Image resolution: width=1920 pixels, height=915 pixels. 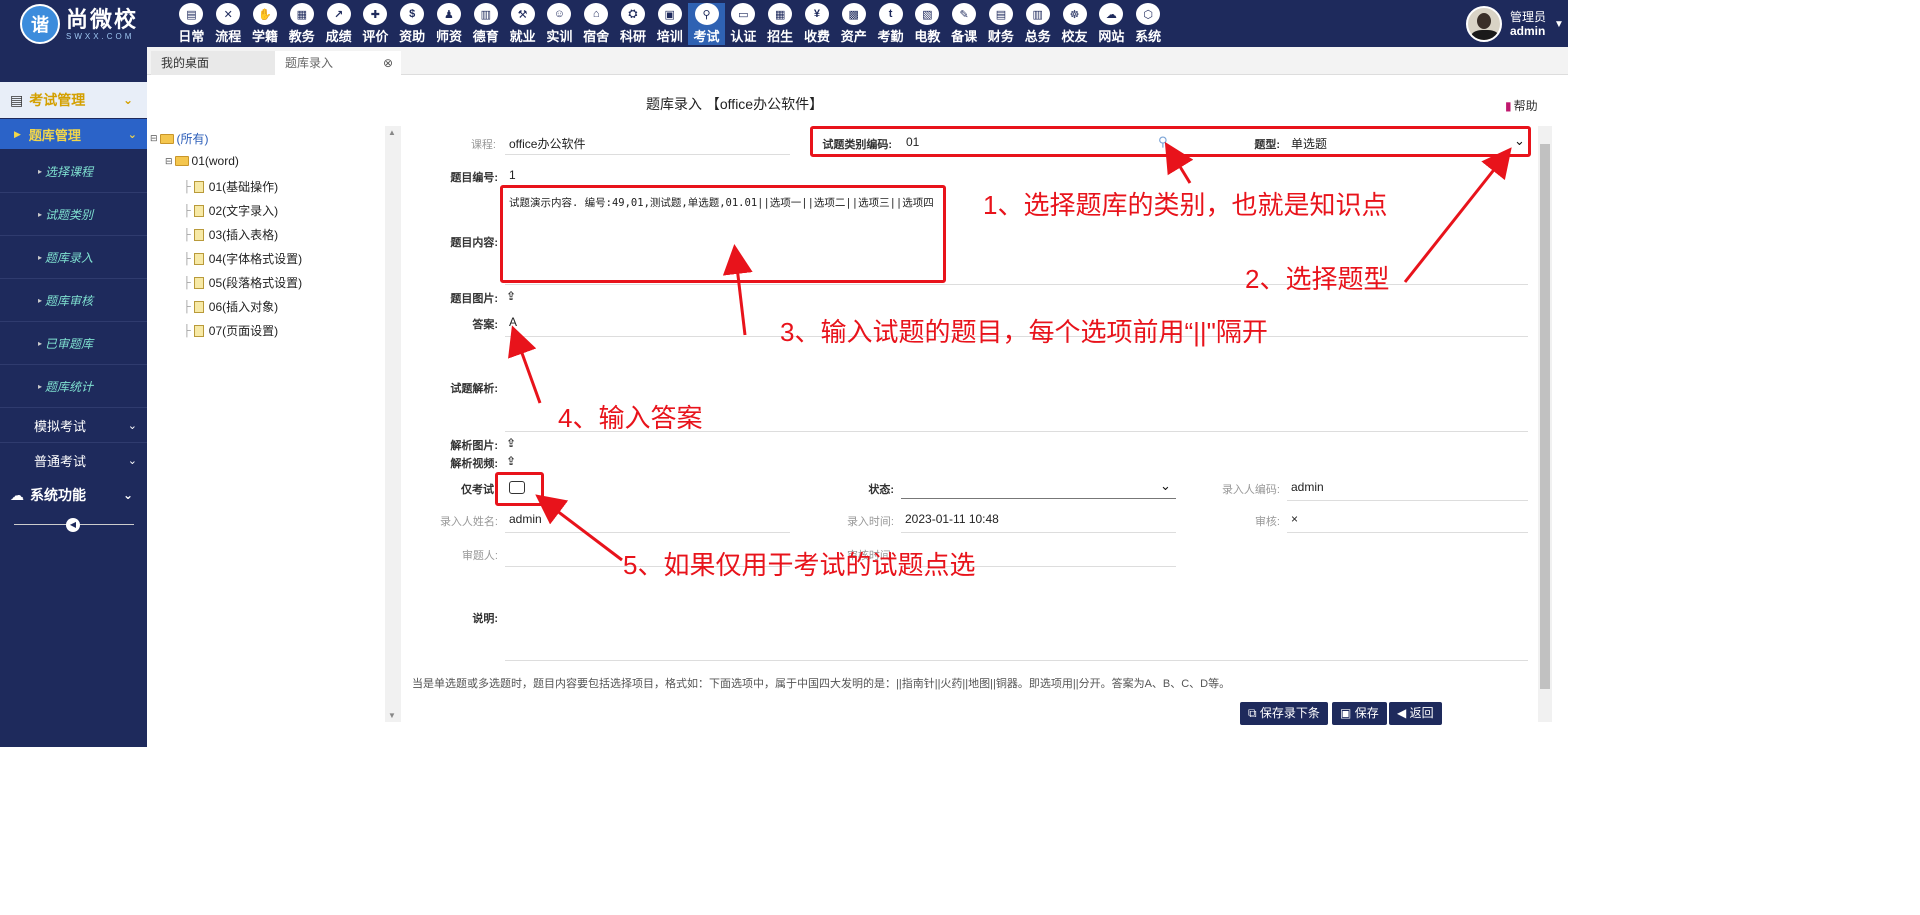 I want to click on back-button: ◀ 返回, so click(x=1415, y=713).